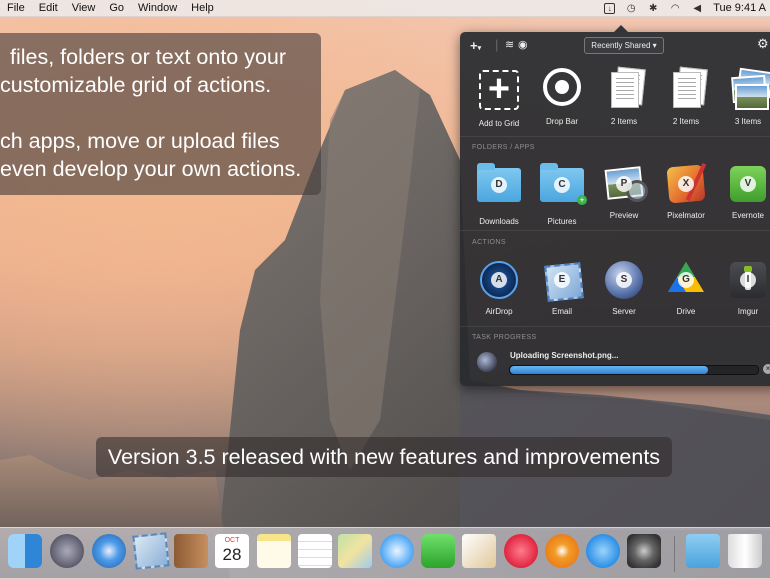 The width and height of the screenshot is (770, 579). I want to click on task-progress-heading: TASK PROGRESS, so click(504, 337).